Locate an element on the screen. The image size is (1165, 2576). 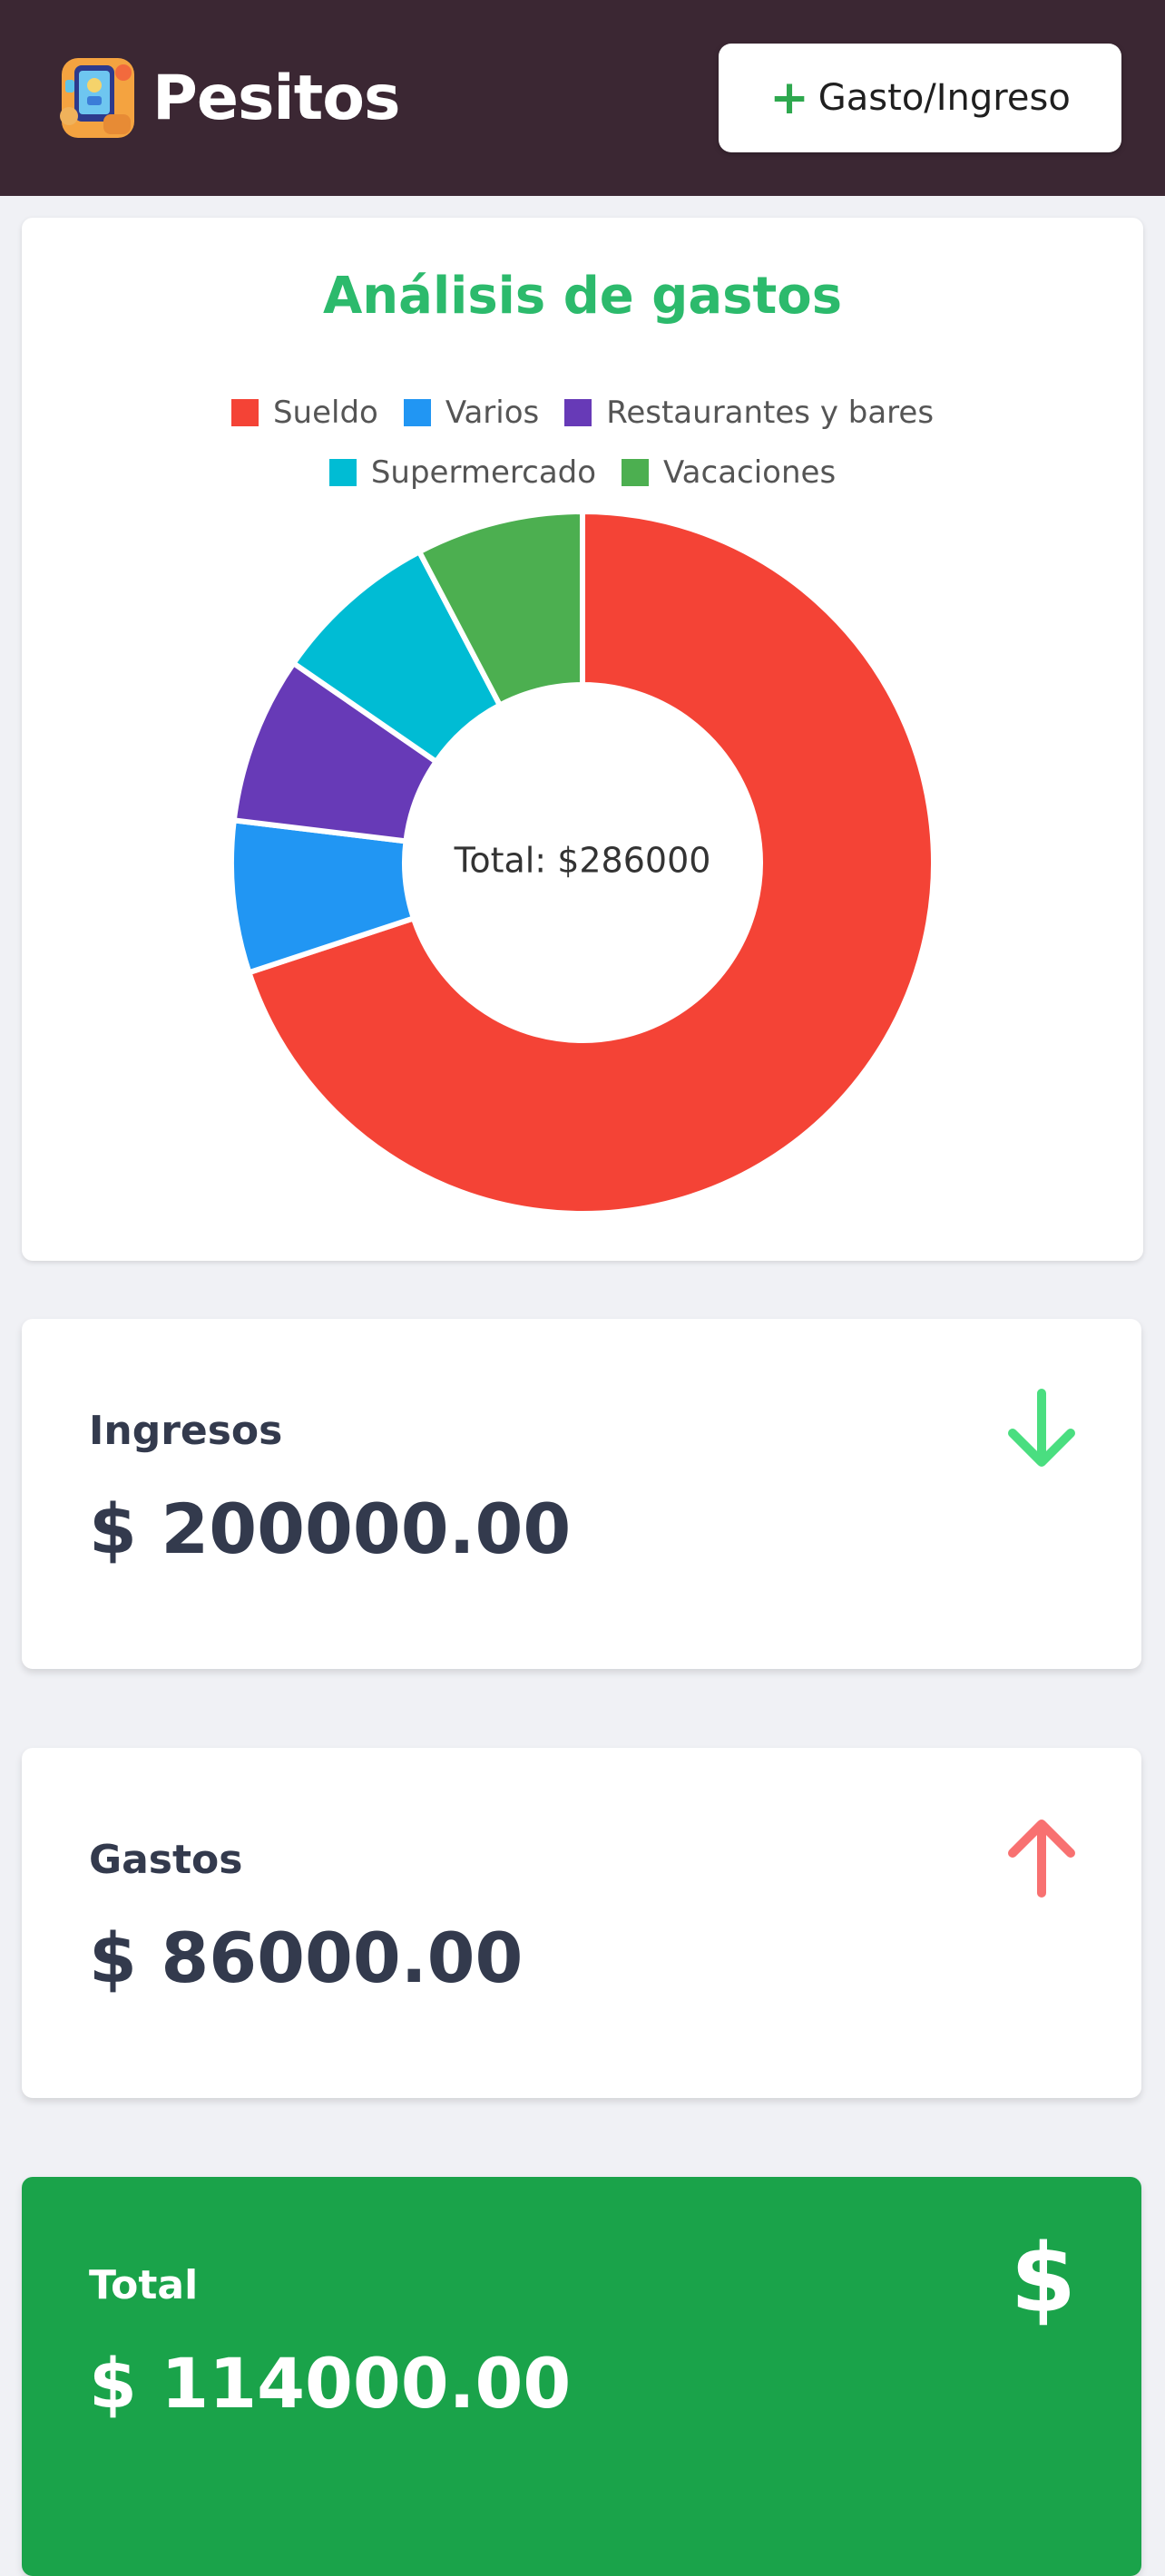
add-transaction-button: + Gasto/Ingreso is located at coordinates (920, 98).